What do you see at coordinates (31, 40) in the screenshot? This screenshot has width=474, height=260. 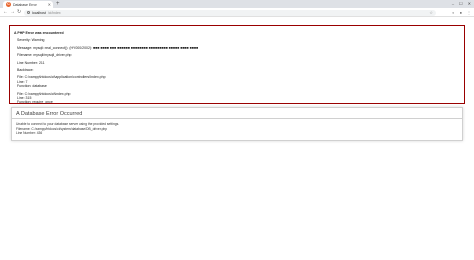 I see `php-error-severity: Severity: Warning` at bounding box center [31, 40].